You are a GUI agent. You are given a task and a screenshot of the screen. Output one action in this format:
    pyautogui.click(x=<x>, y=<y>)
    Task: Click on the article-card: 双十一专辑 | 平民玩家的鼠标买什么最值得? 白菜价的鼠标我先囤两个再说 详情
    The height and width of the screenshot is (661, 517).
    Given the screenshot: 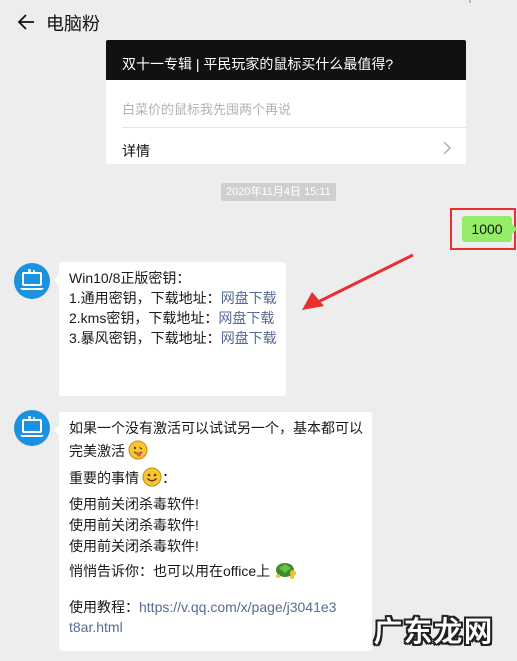 What is the action you would take?
    pyautogui.click(x=286, y=102)
    